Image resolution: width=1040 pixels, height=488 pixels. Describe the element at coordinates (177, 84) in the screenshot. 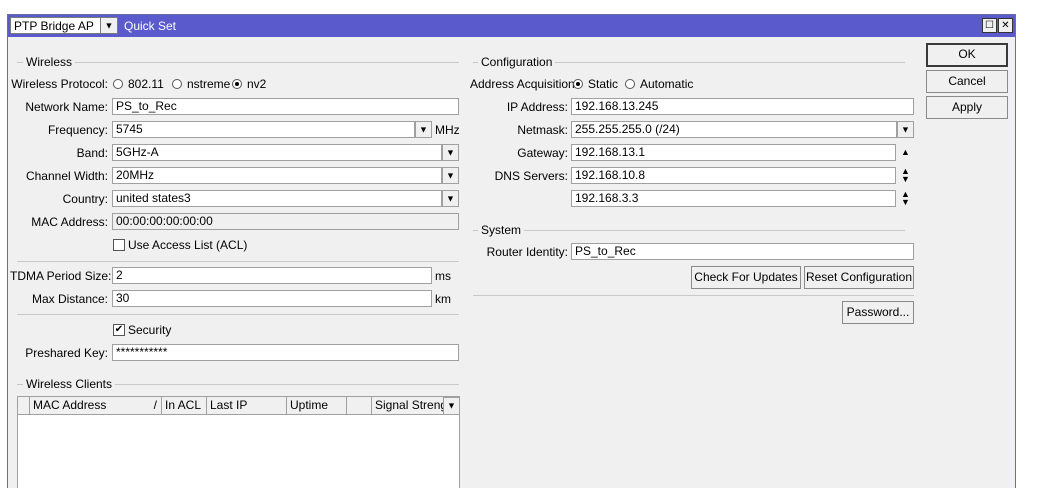

I see `protocol-nstreme-radio` at that location.